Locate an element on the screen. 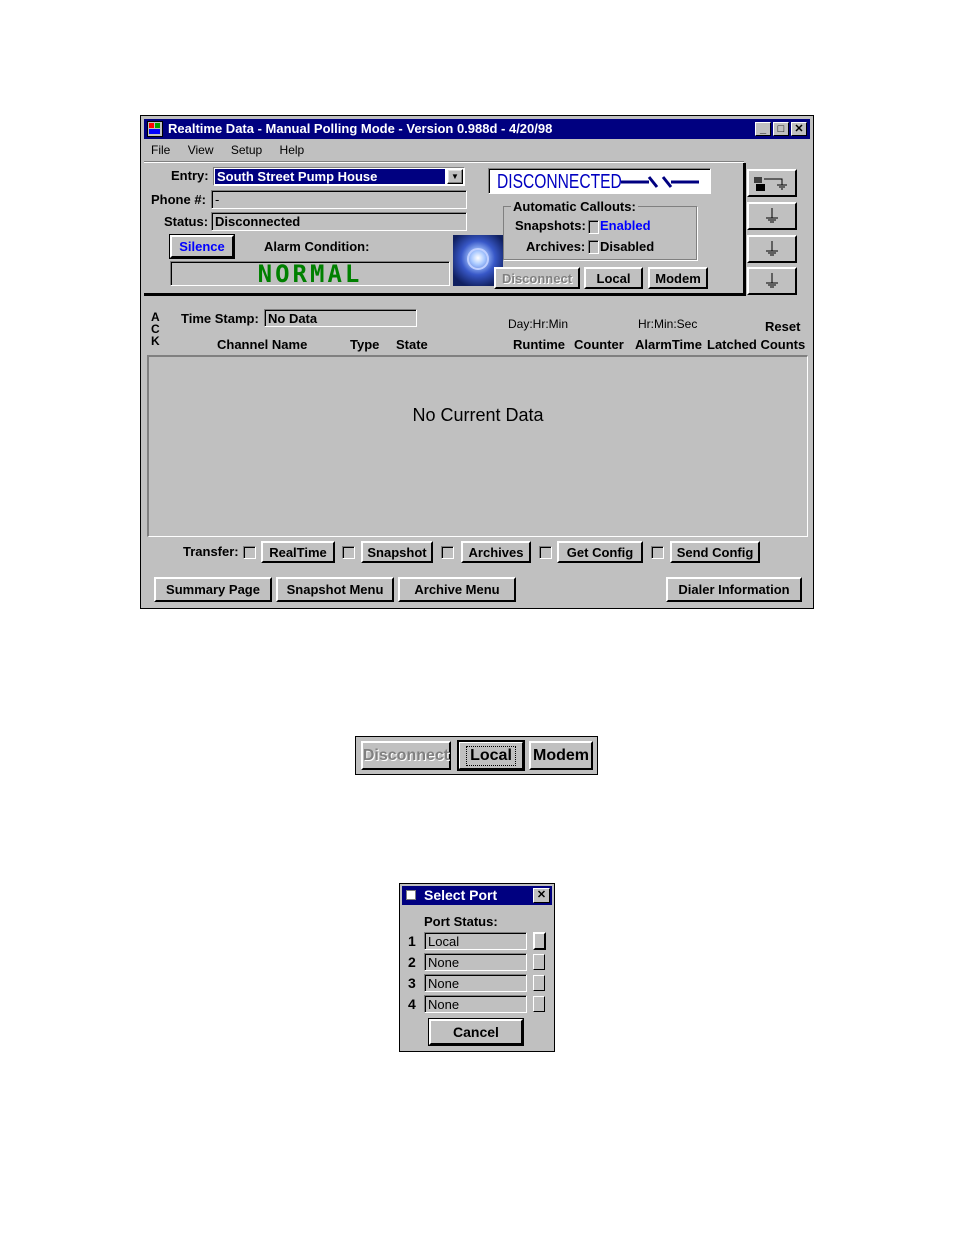 The height and width of the screenshot is (1235, 954). local-port-icon is located at coordinates (770, 184).